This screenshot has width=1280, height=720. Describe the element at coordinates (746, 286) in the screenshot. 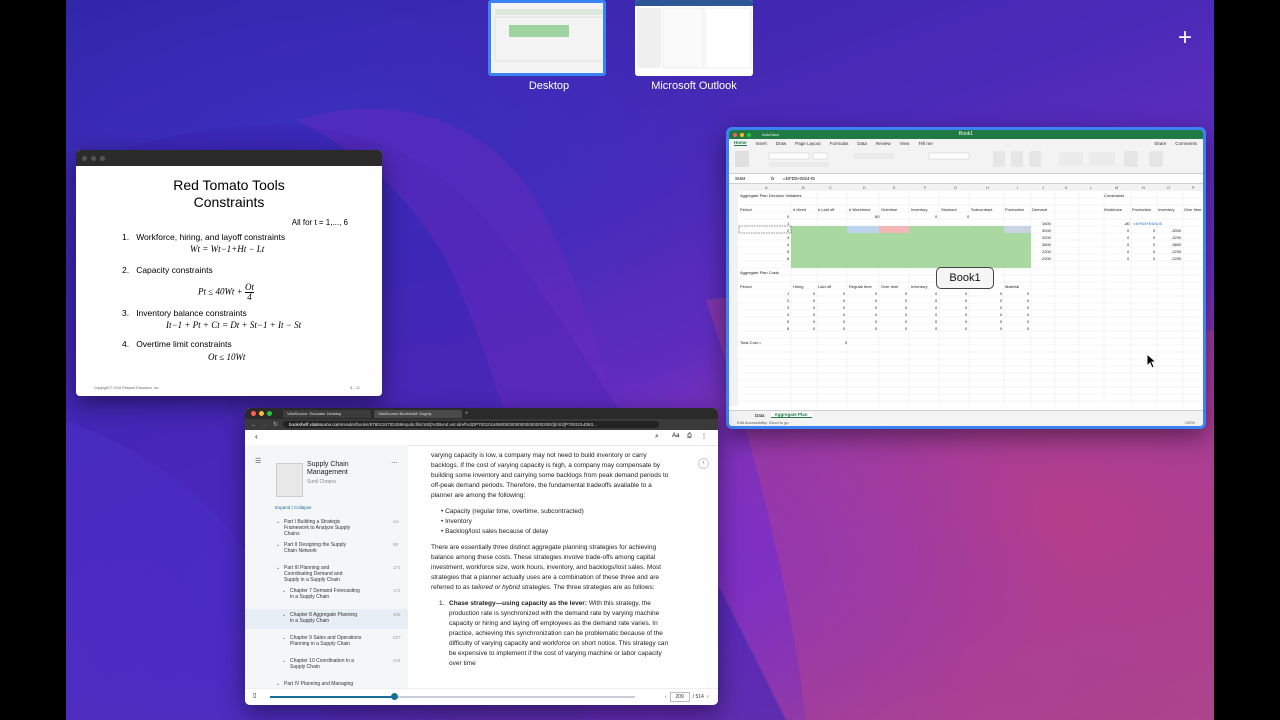

I see `svg-text: Period` at that location.